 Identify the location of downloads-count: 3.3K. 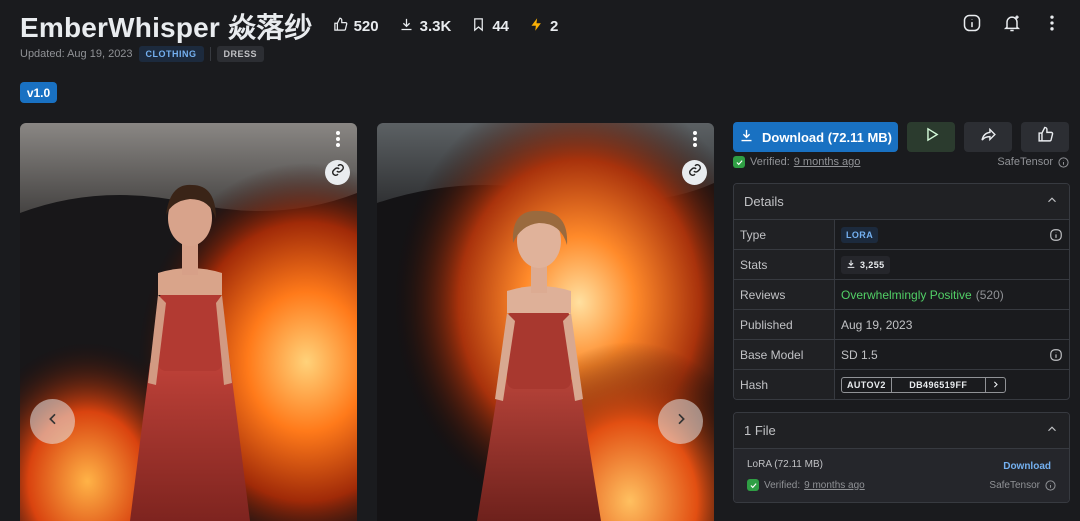
(435, 26).